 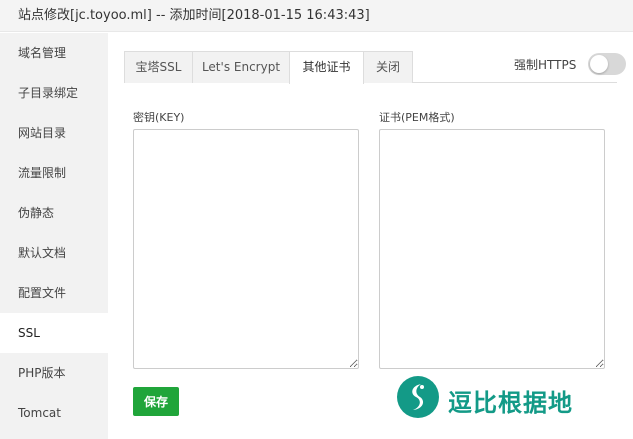 I want to click on key-label: 密钥(KEY), so click(x=159, y=117).